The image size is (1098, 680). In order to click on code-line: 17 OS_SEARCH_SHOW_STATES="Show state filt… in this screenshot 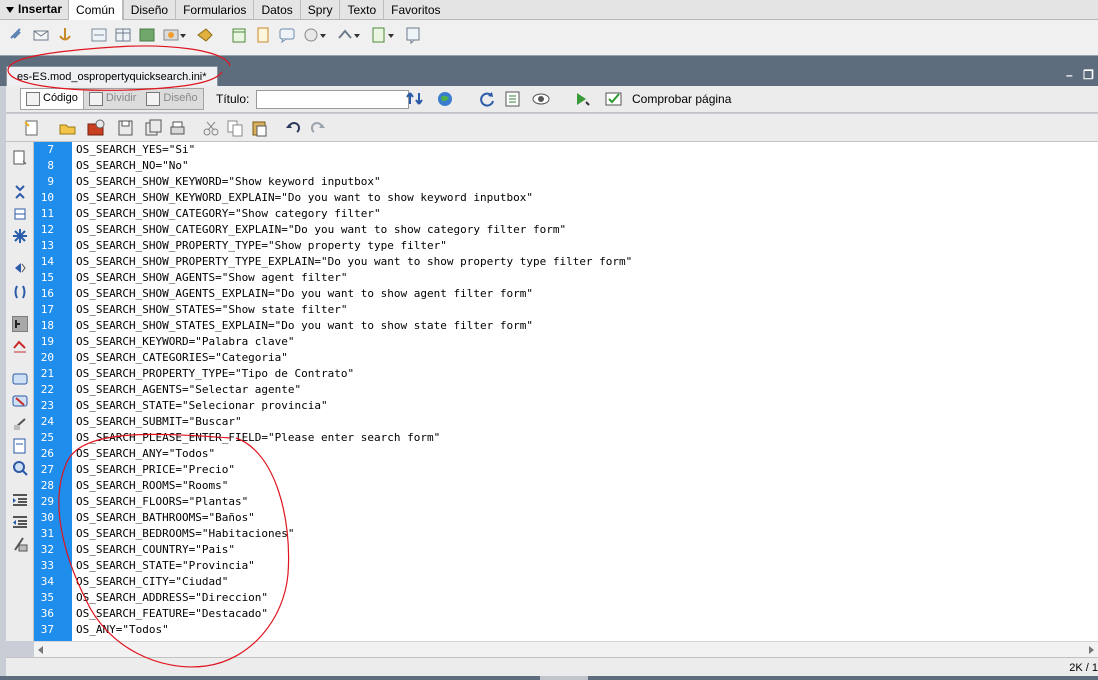, I will do `click(566, 310)`.